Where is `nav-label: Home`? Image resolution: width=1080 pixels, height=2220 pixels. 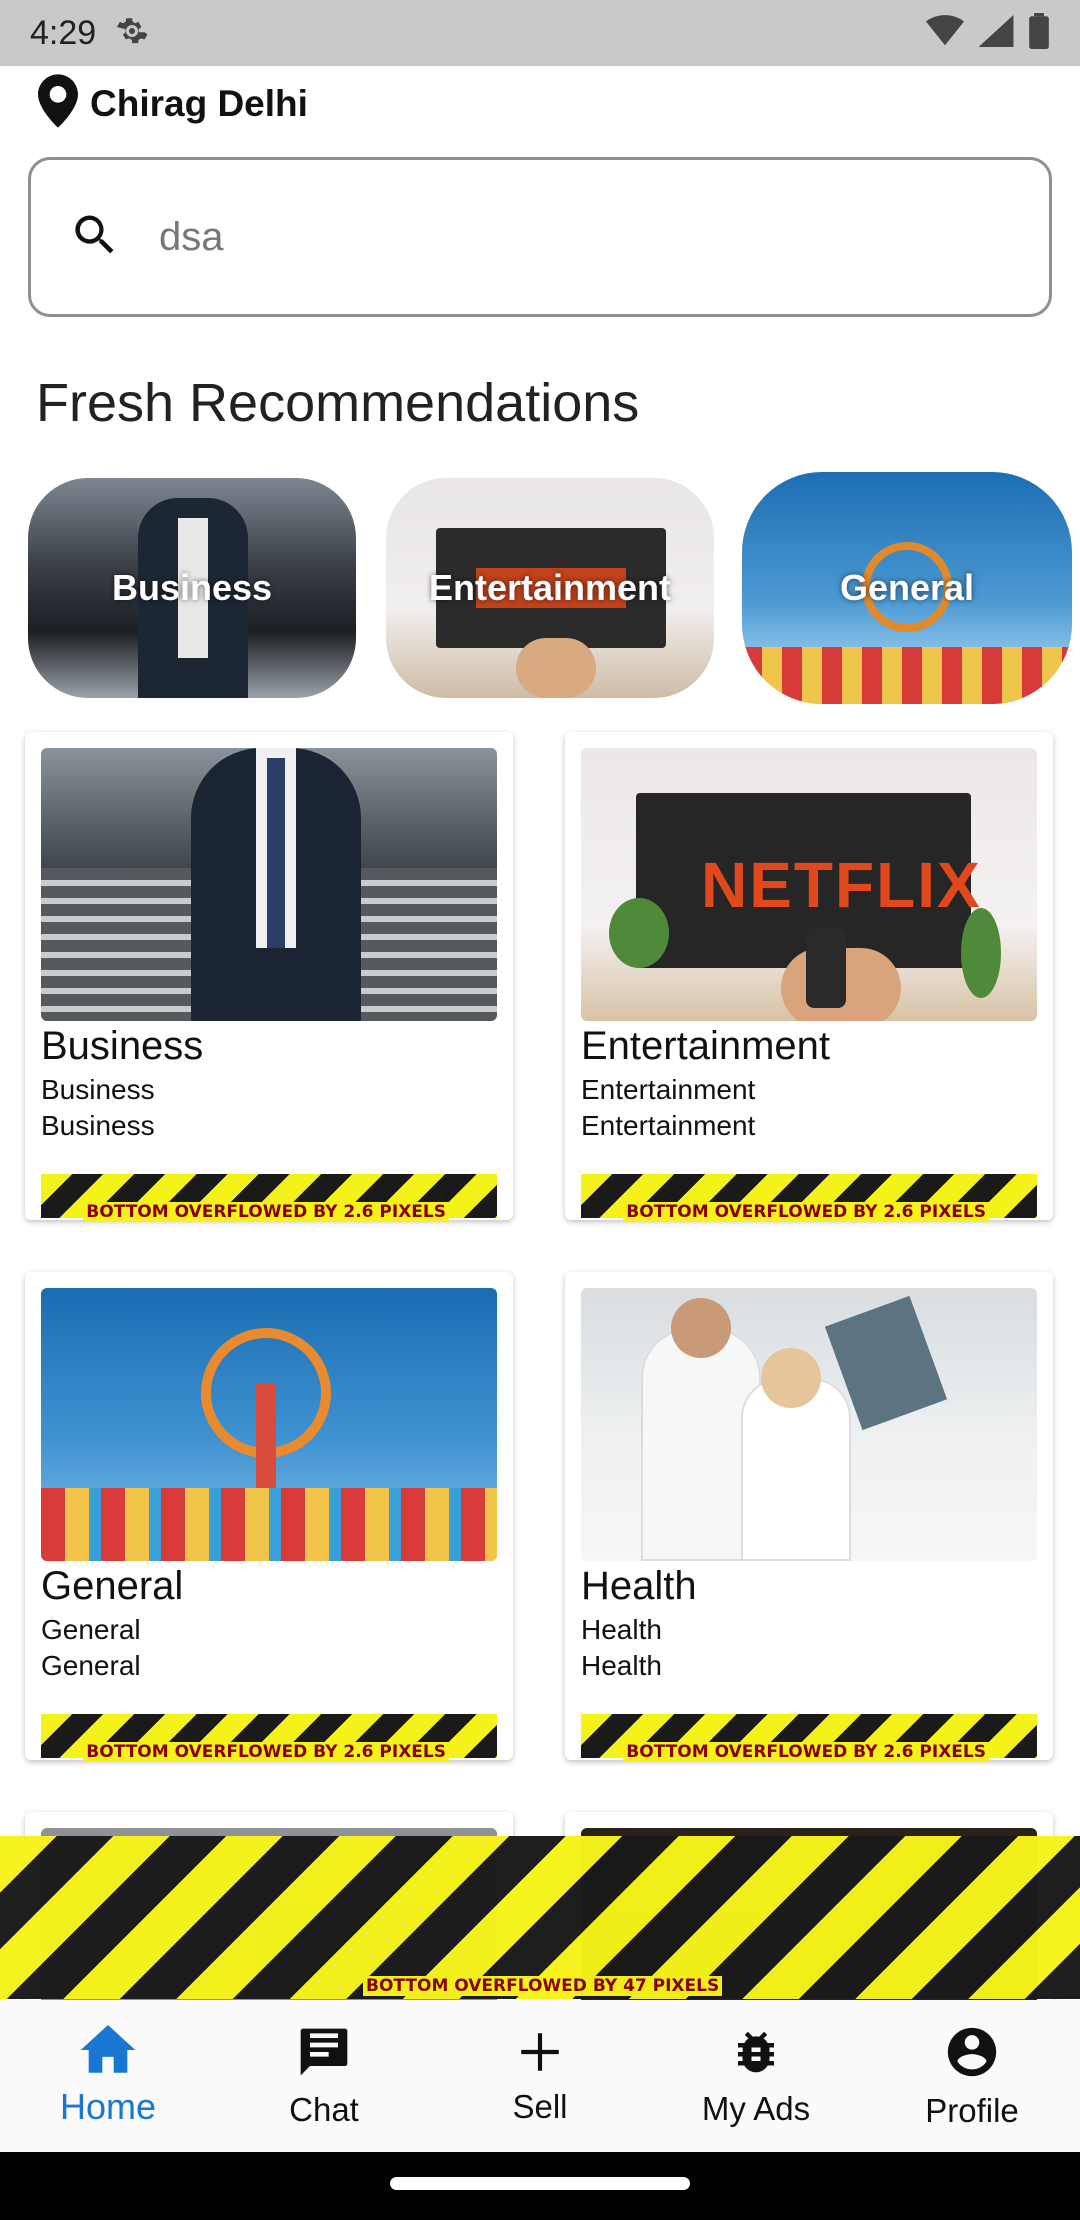 nav-label: Home is located at coordinates (108, 2106).